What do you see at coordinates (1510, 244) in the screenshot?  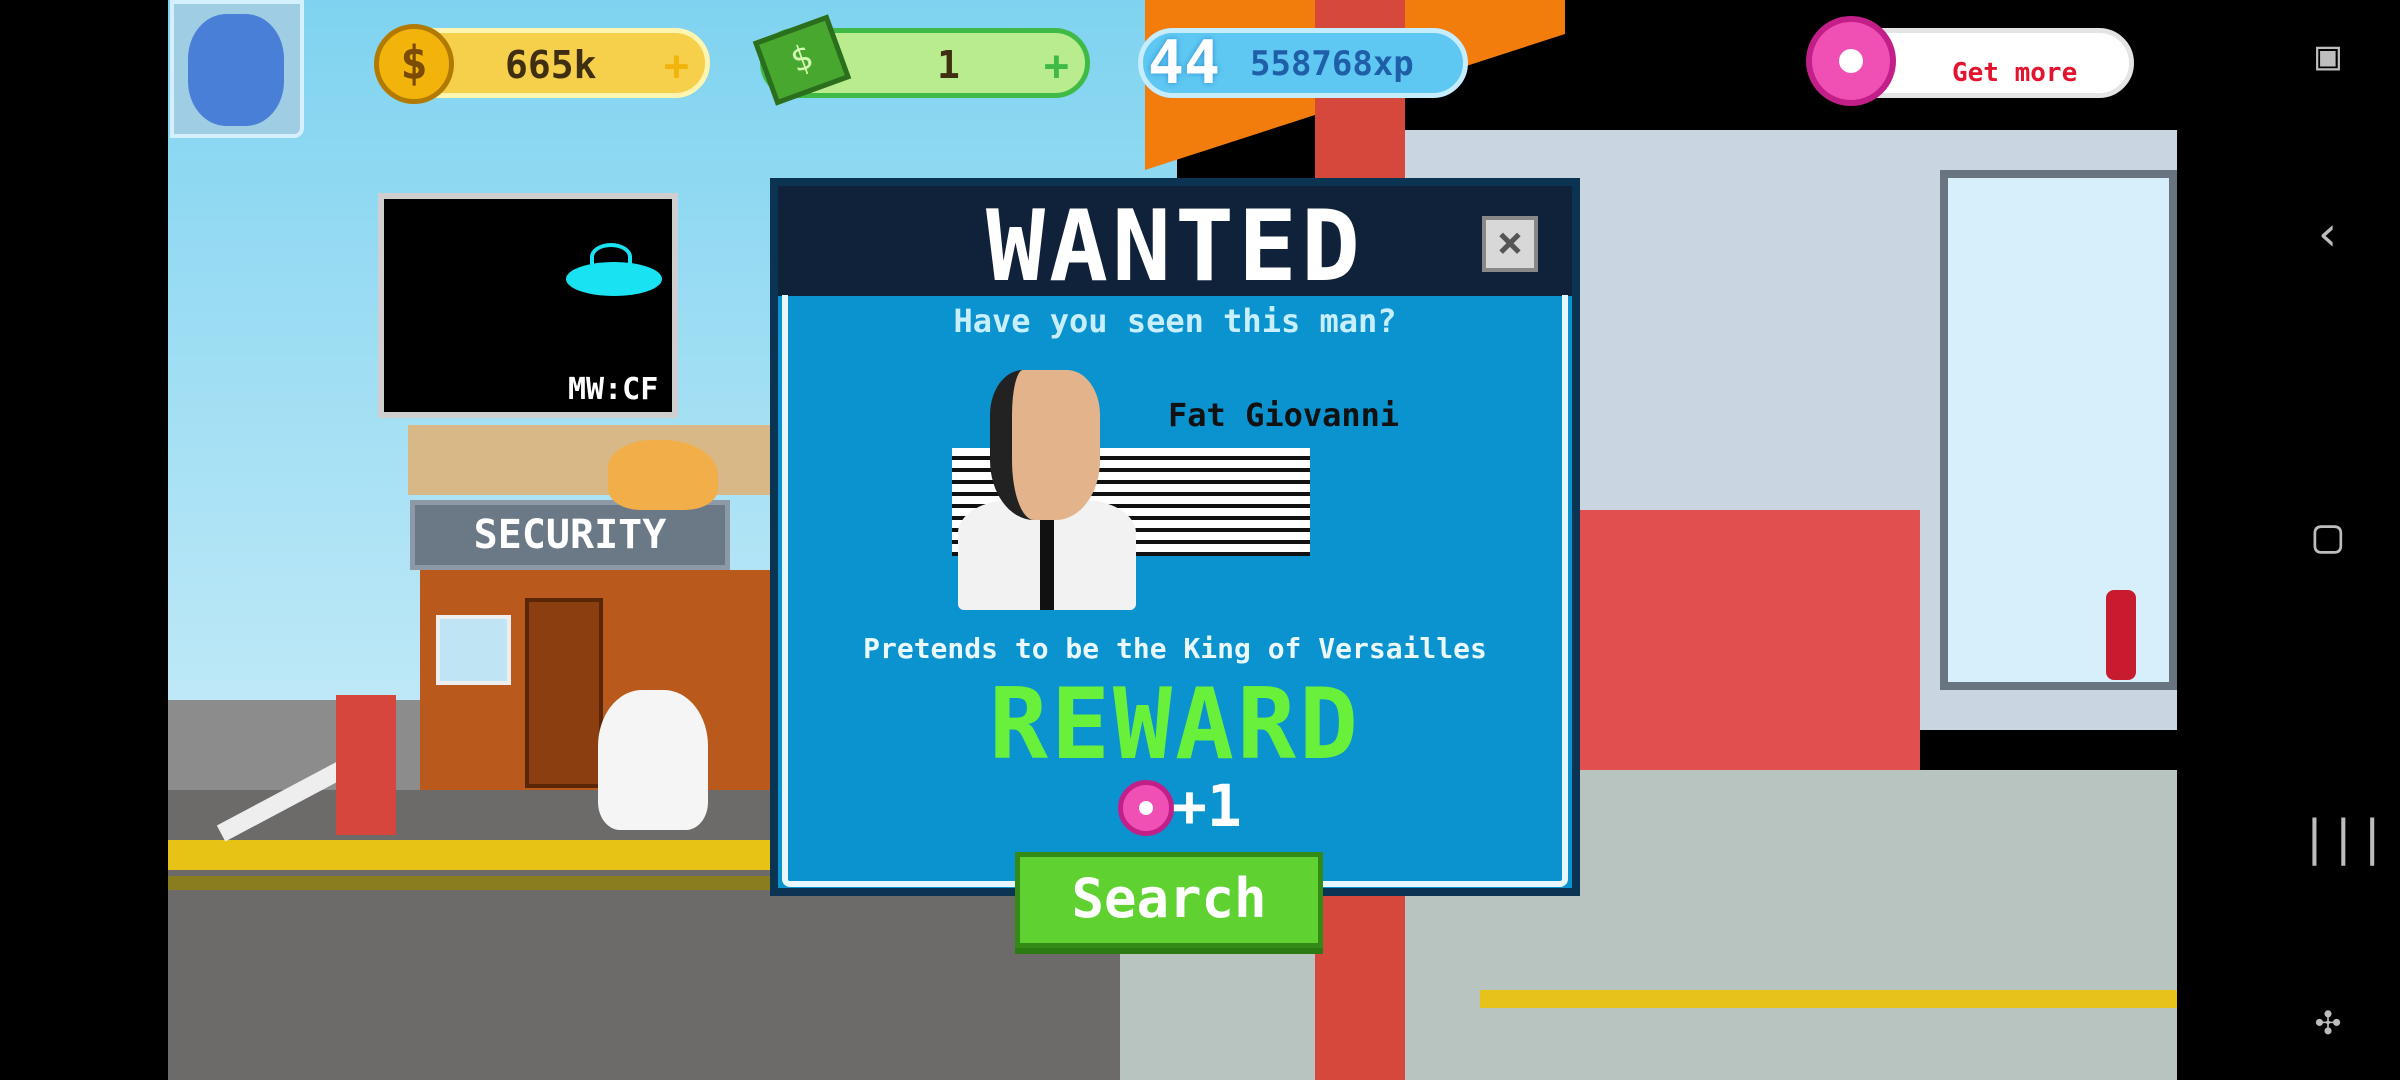 I see `close-button: ×` at bounding box center [1510, 244].